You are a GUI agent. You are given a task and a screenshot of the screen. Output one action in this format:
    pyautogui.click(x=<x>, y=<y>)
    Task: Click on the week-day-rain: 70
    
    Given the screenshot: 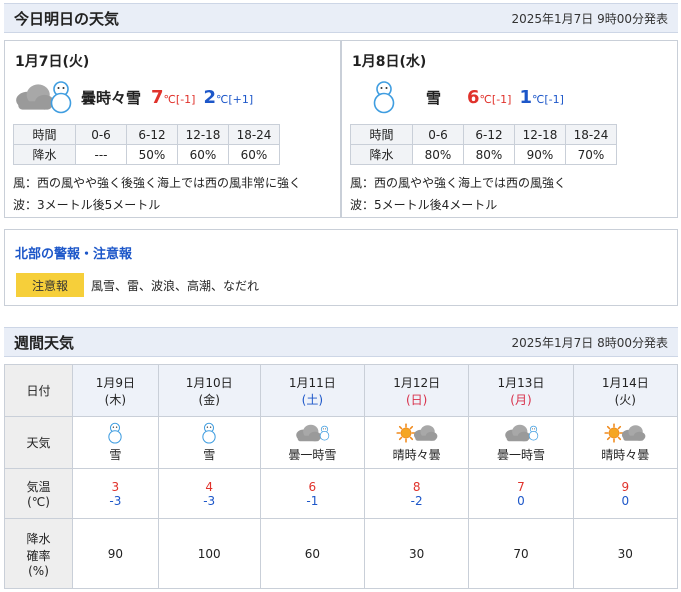 What is the action you would take?
    pyautogui.click(x=521, y=553)
    